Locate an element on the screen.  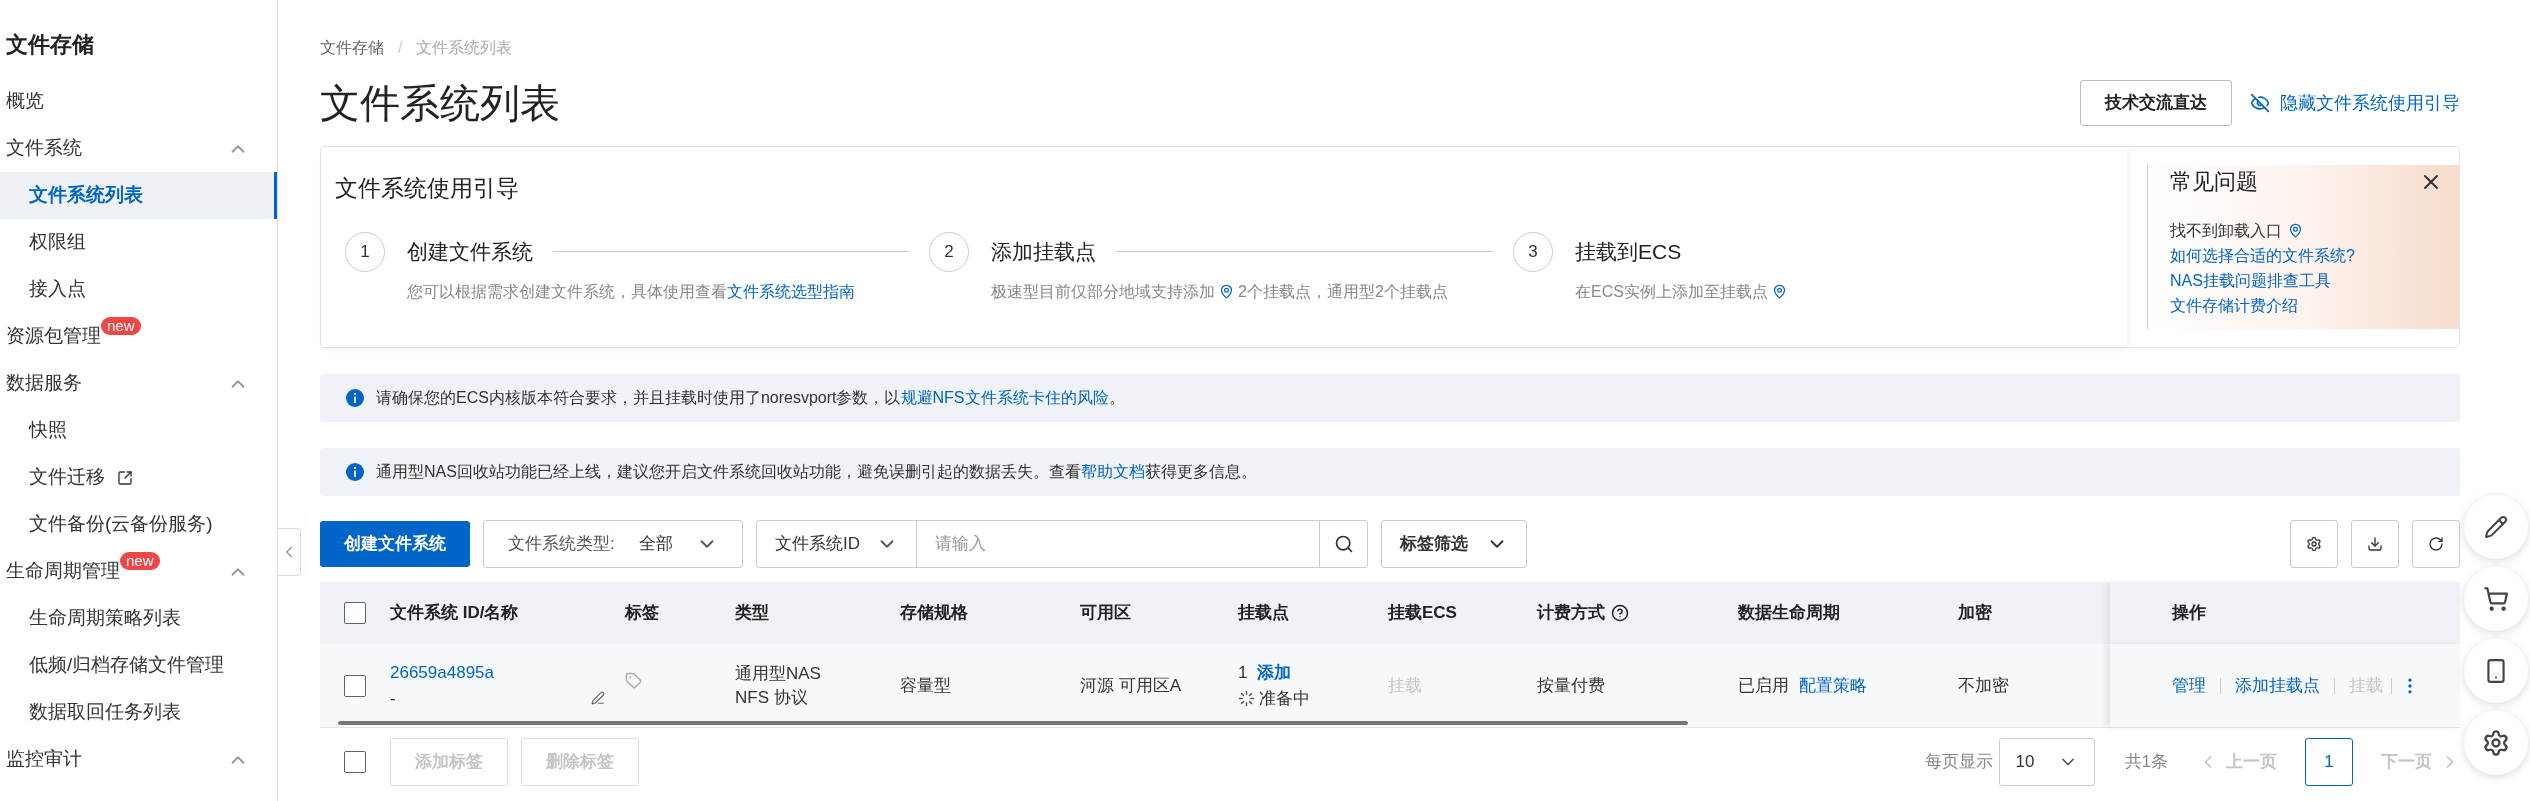
faq-link: 如何选择合适的文件系统? is located at coordinates (2306, 255).